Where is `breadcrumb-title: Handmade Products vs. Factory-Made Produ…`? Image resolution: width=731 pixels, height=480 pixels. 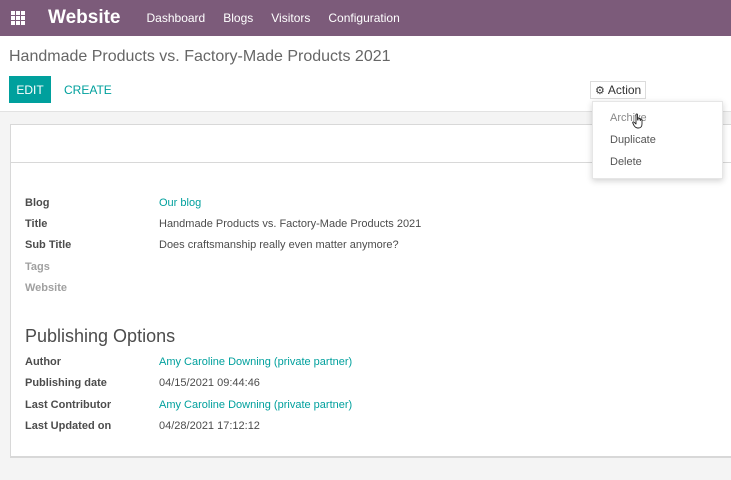 breadcrumb-title: Handmade Products vs. Factory-Made Produ… is located at coordinates (200, 56).